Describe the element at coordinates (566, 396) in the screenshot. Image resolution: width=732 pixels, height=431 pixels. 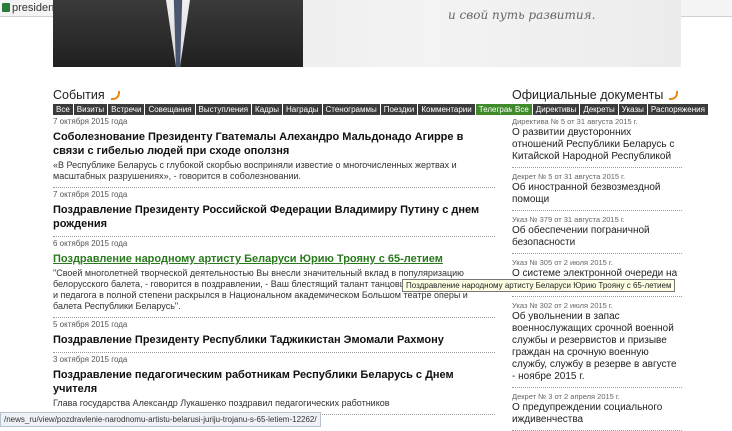
I see `doc-meta: Декрет № 3 от 2 апреля 2015 г.` at that location.